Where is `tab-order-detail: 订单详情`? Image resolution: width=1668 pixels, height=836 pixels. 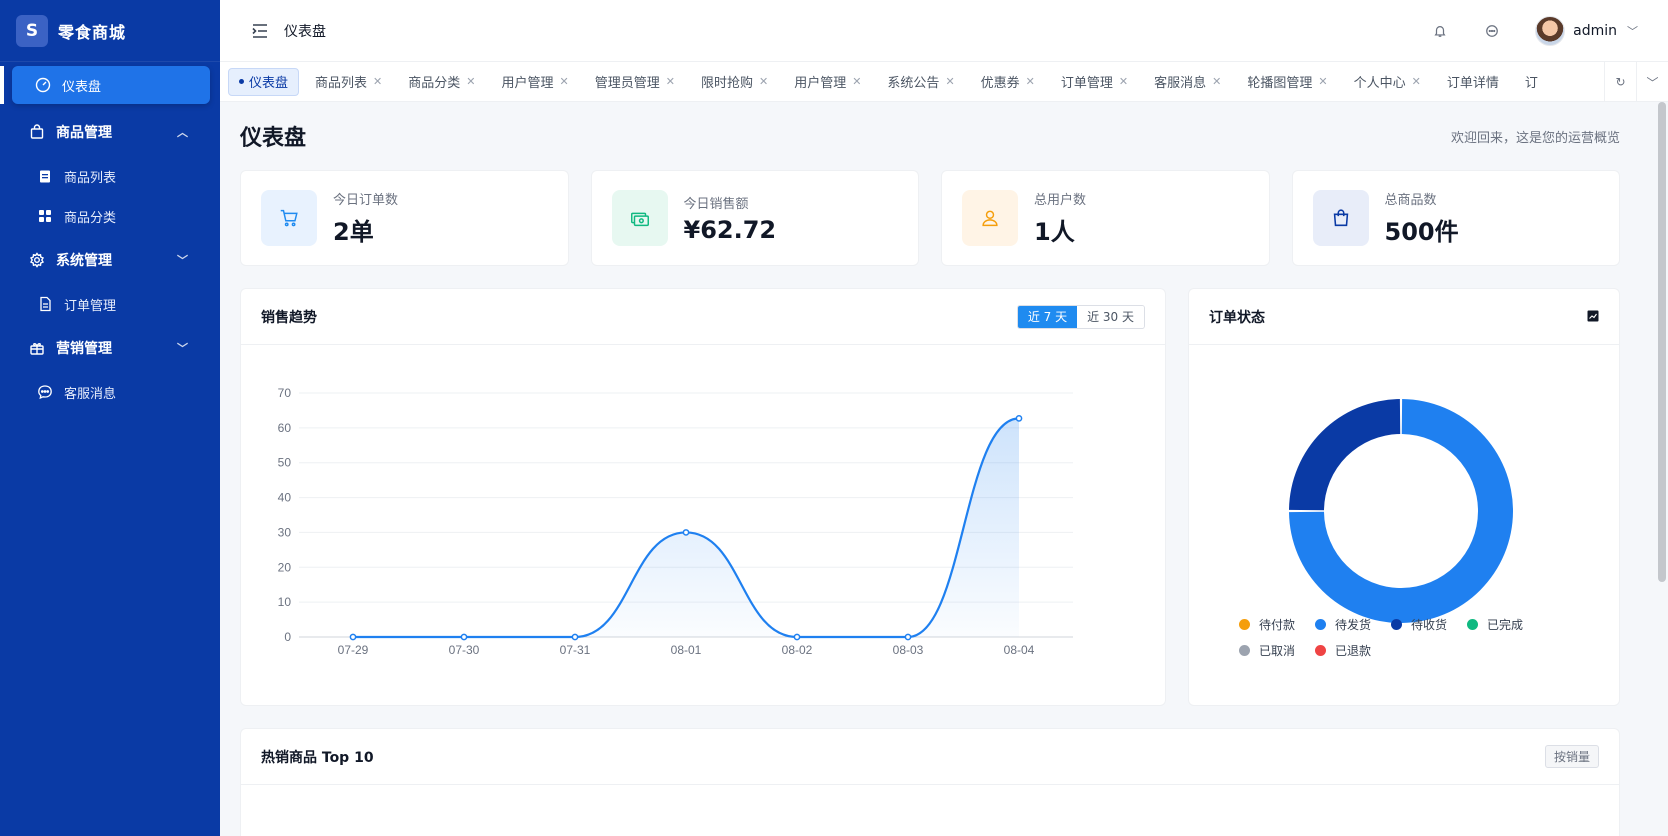
tab-order-detail: 订单详情 is located at coordinates (1473, 82).